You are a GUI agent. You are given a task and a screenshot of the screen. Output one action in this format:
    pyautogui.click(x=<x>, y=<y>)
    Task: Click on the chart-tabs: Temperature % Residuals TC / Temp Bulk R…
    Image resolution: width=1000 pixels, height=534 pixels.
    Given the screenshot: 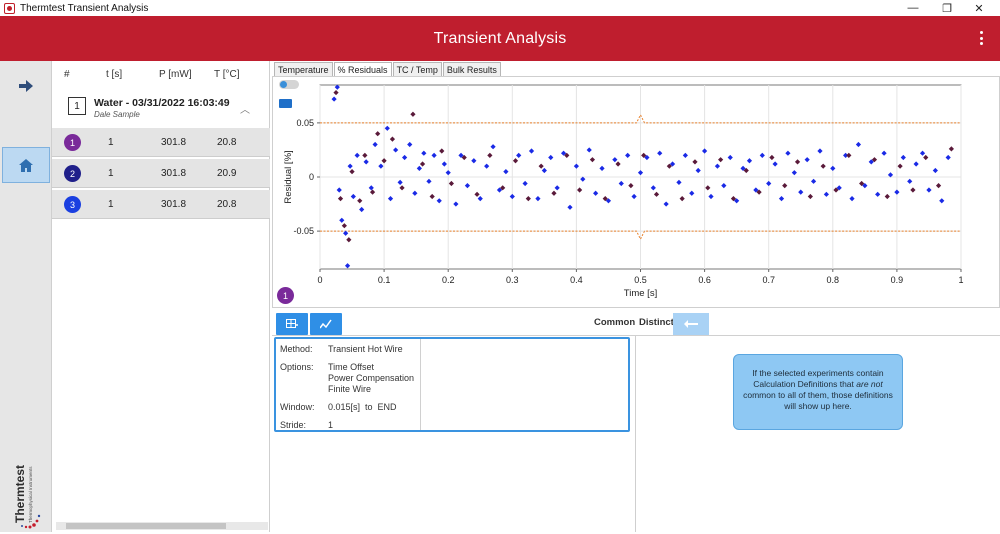 What is the action you would take?
    pyautogui.click(x=388, y=69)
    